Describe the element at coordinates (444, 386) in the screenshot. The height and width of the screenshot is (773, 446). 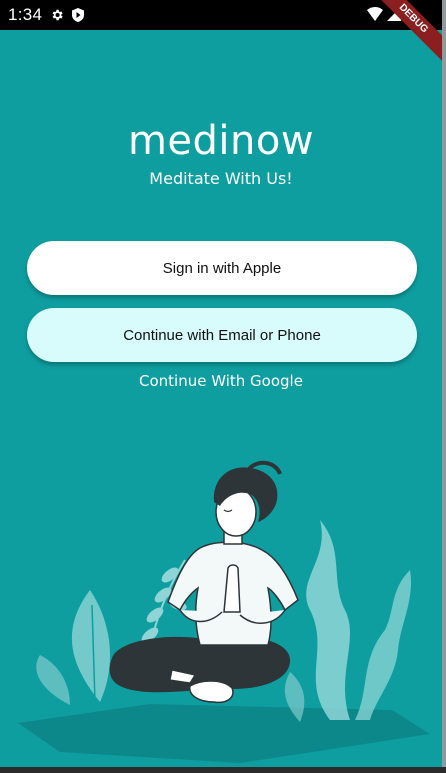
I see `device-edge` at that location.